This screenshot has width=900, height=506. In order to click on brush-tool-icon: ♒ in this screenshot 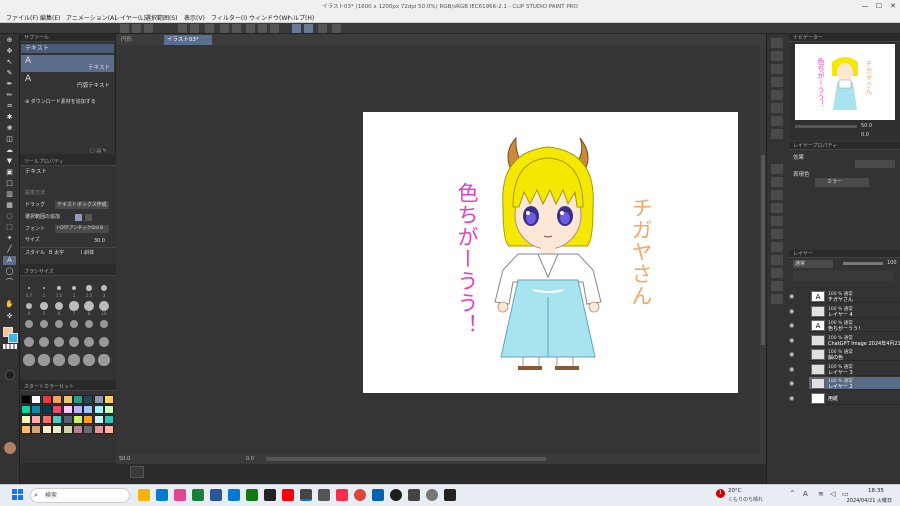, I will do `click(9, 106)`.